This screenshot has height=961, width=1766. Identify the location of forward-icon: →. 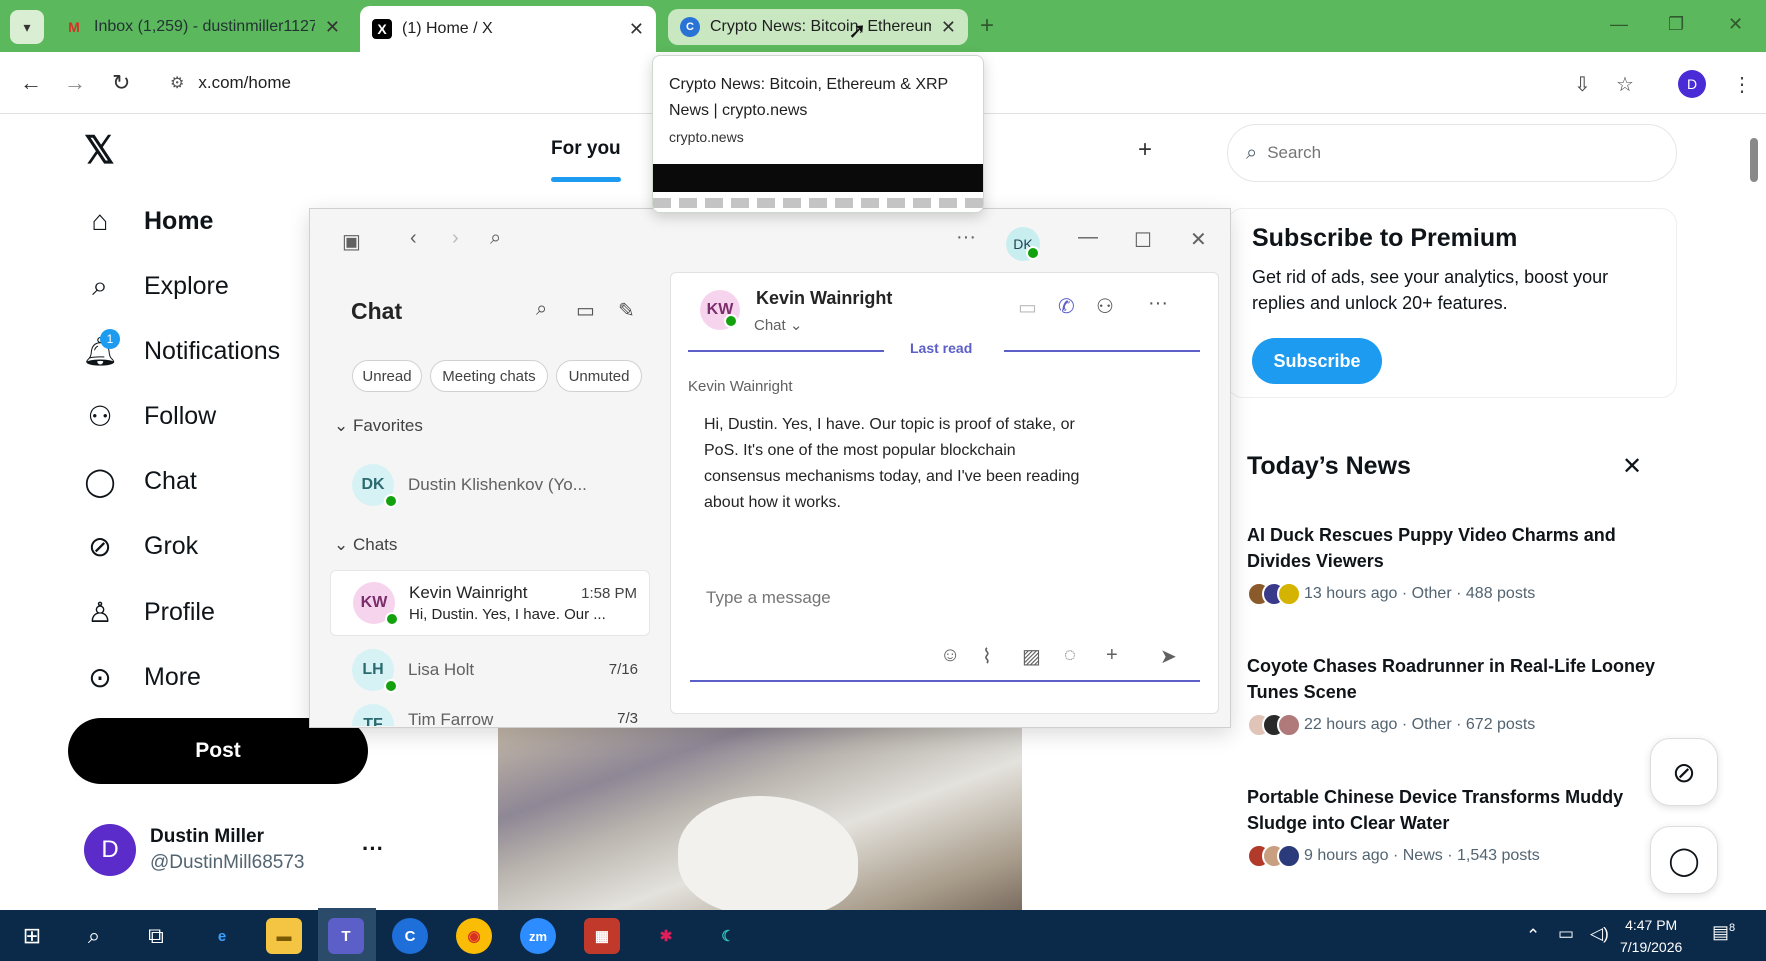
(75, 83).